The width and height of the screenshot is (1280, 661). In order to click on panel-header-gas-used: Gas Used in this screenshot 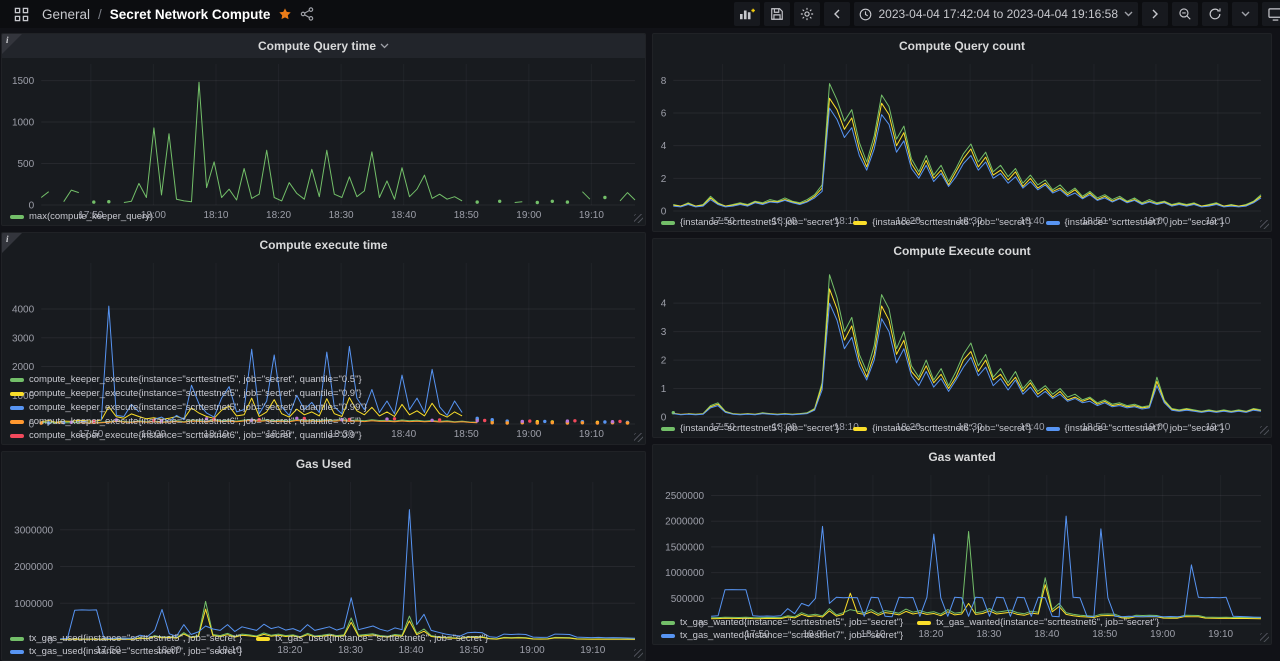, I will do `click(323, 464)`.